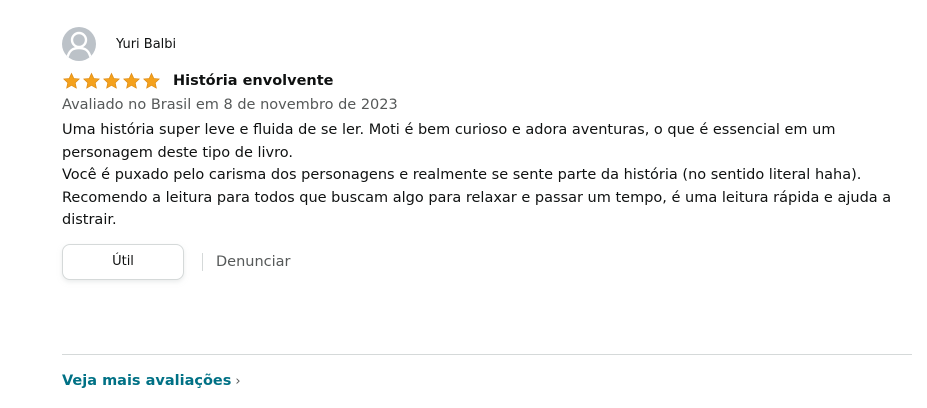 The width and height of the screenshot is (927, 408). I want to click on helpful-button: Útil, so click(123, 261).